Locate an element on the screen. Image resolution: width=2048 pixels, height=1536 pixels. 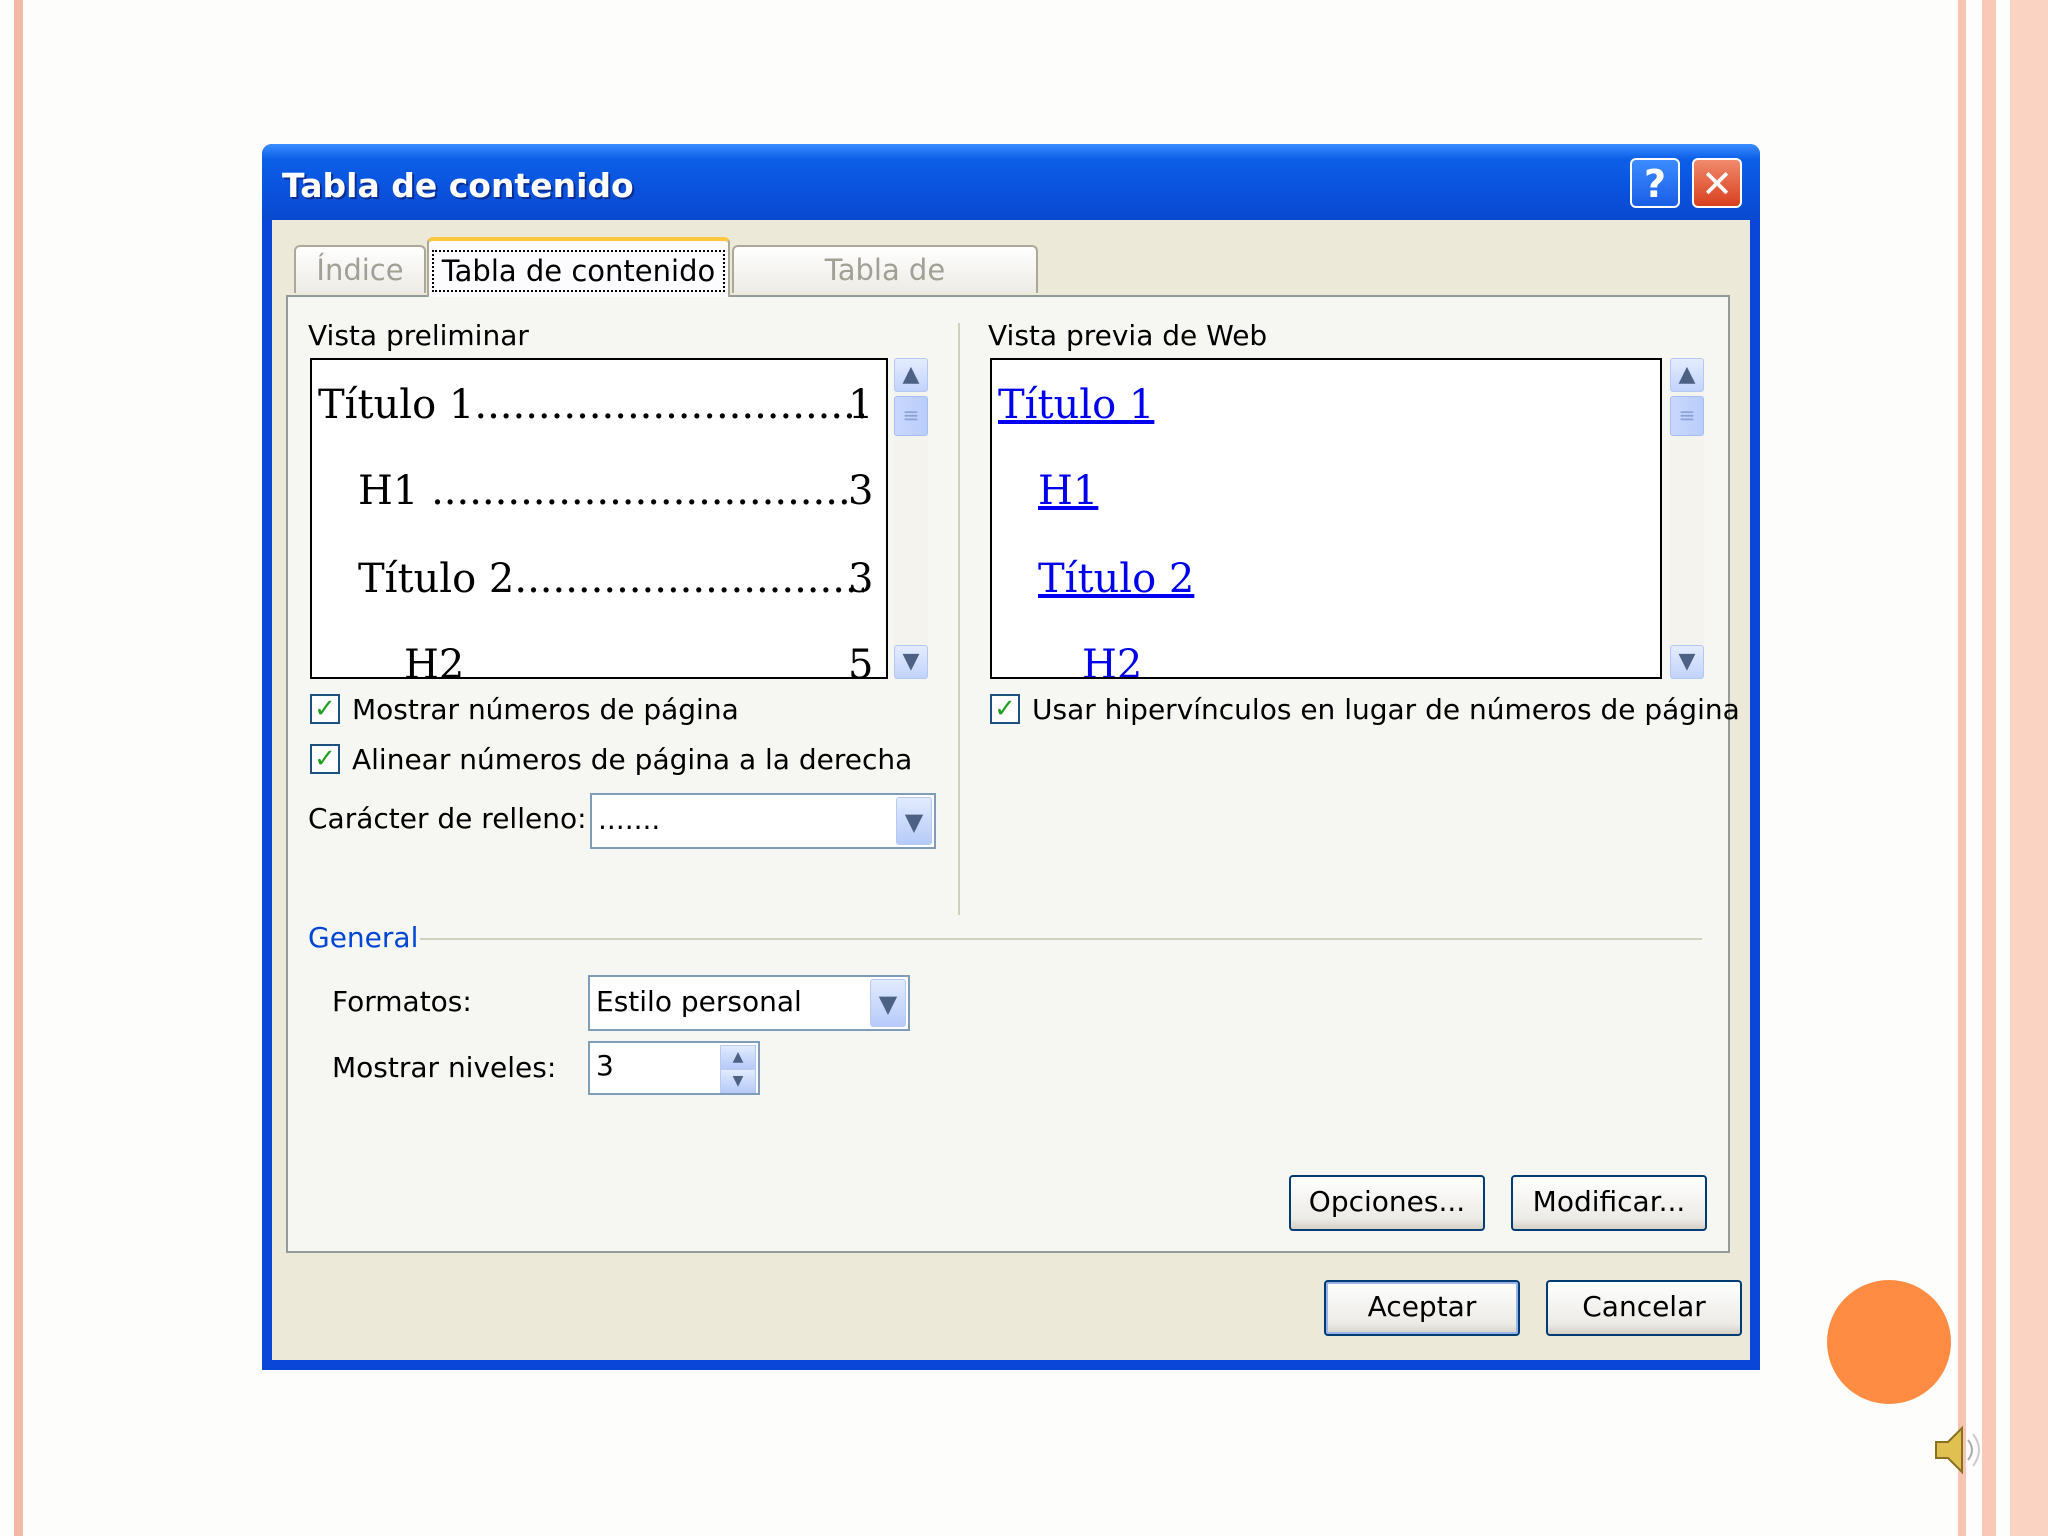
general-group-label: General is located at coordinates (363, 937).